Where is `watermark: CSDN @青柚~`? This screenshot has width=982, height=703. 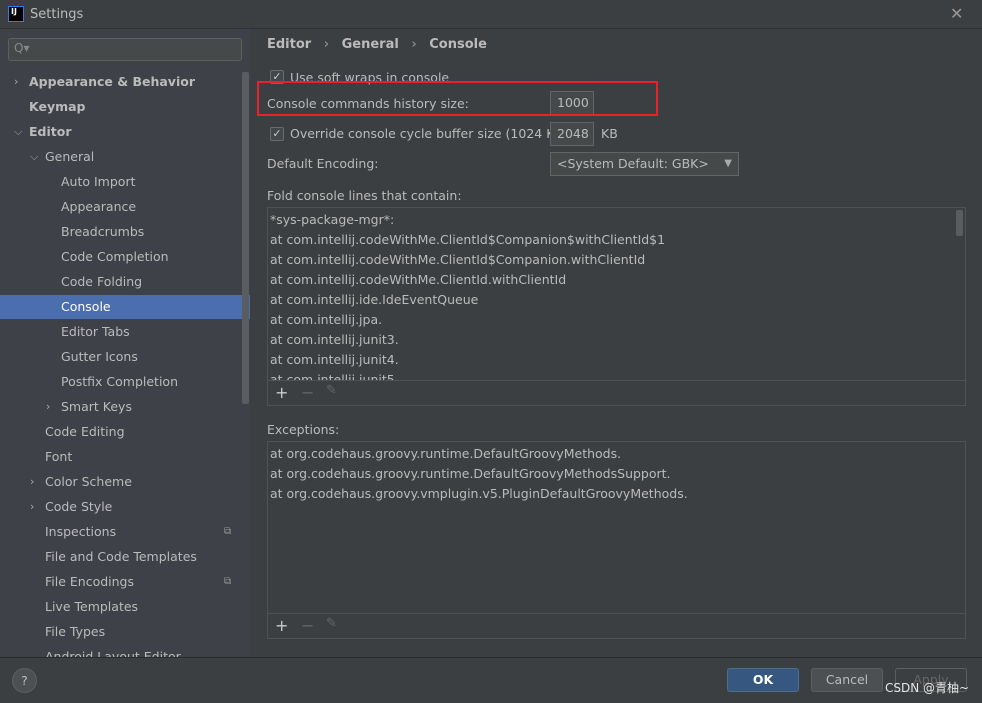
watermark: CSDN @青柚~ is located at coordinates (927, 688).